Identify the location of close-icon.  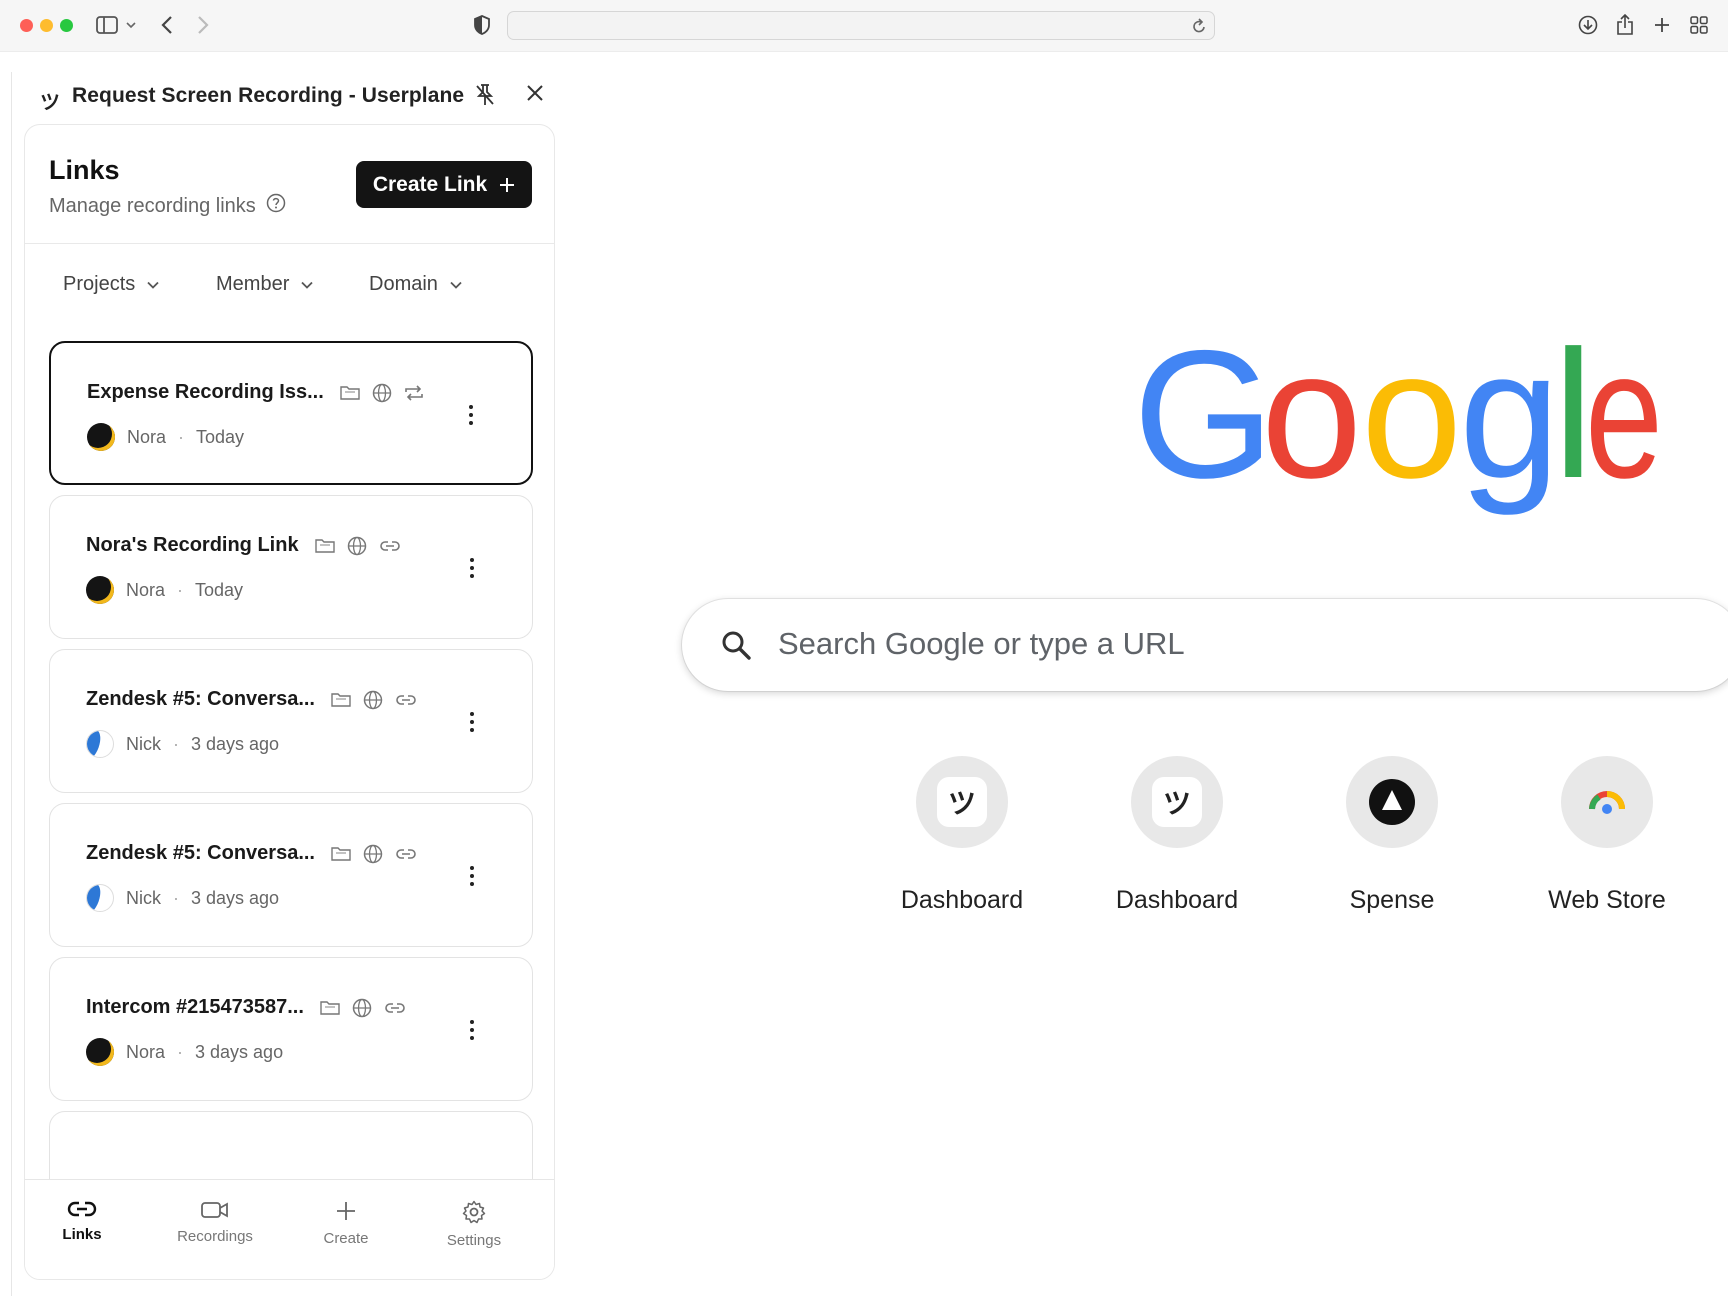
(535, 95).